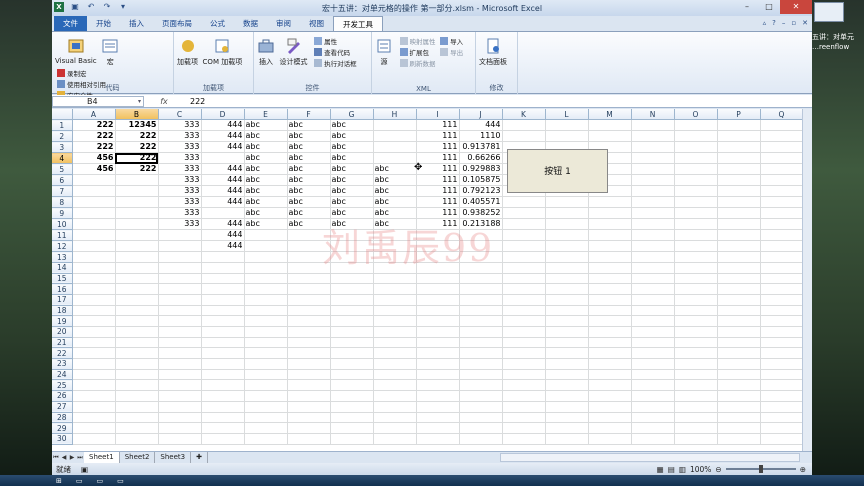 The width and height of the screenshot is (864, 486). I want to click on page-layout-view-icon: ▤, so click(671, 469).